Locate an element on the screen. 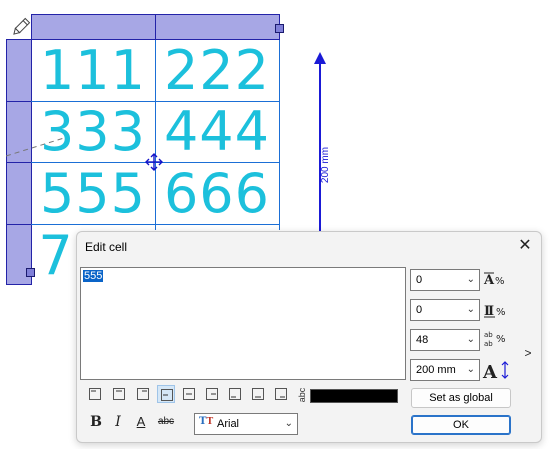 This screenshot has height=449, width=552. text-height-icon: A is located at coordinates (497, 371).